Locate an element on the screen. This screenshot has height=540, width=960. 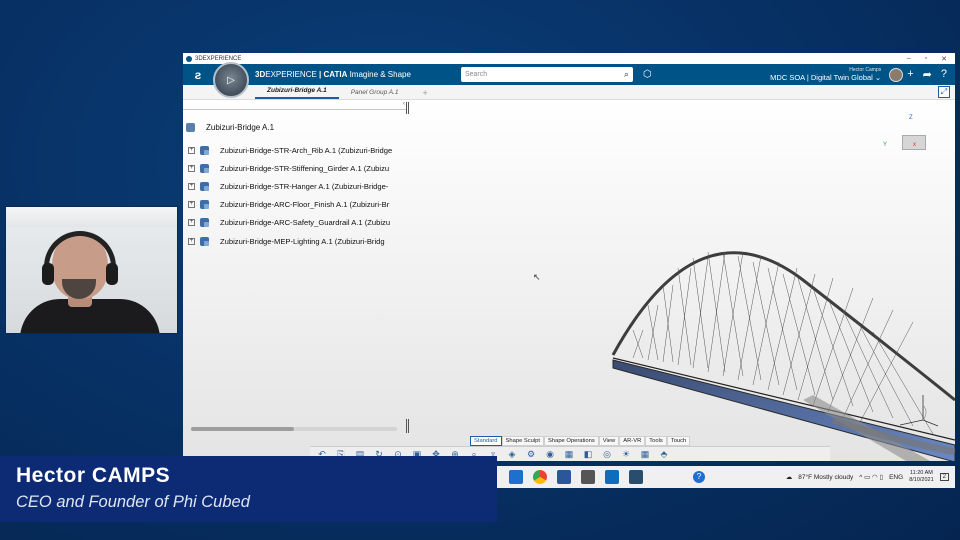
compass-icon: ▷ is located at coordinates (231, 80).